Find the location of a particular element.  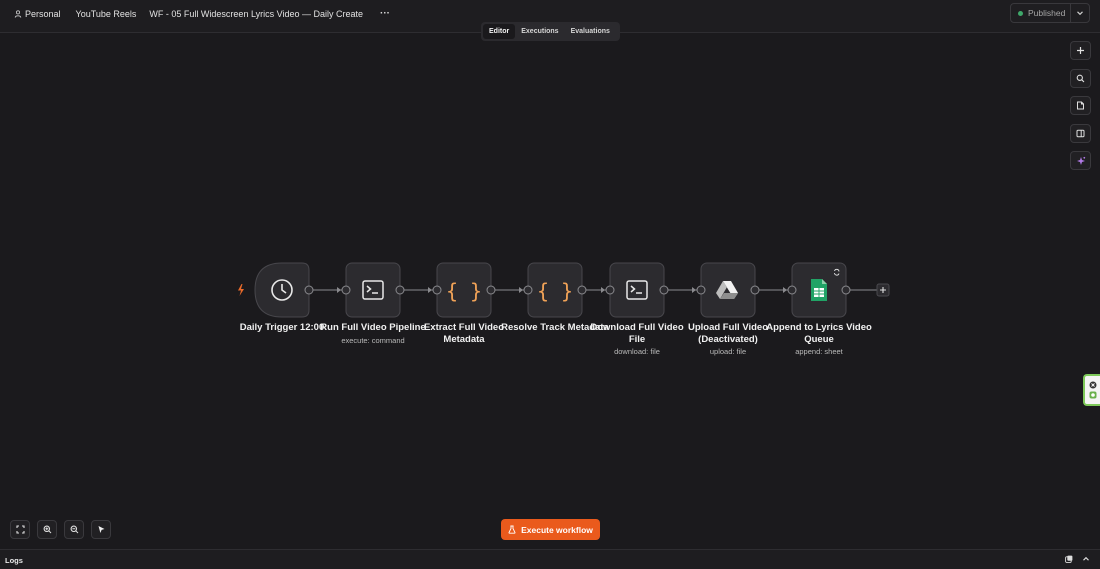

zoom-in-button is located at coordinates (47, 529).